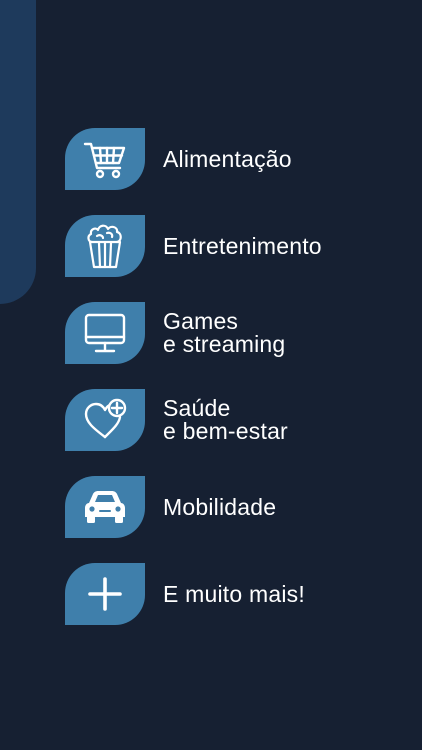 The width and height of the screenshot is (422, 750). I want to click on feature-item-alimentacao: Alimentação, so click(235, 159).